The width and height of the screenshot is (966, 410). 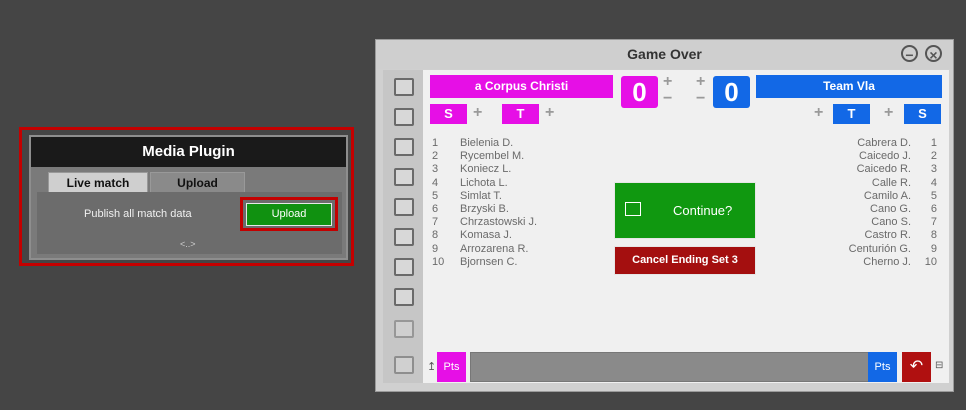 What do you see at coordinates (893, 262) in the screenshot?
I see `player-row: Cherno J. 10` at bounding box center [893, 262].